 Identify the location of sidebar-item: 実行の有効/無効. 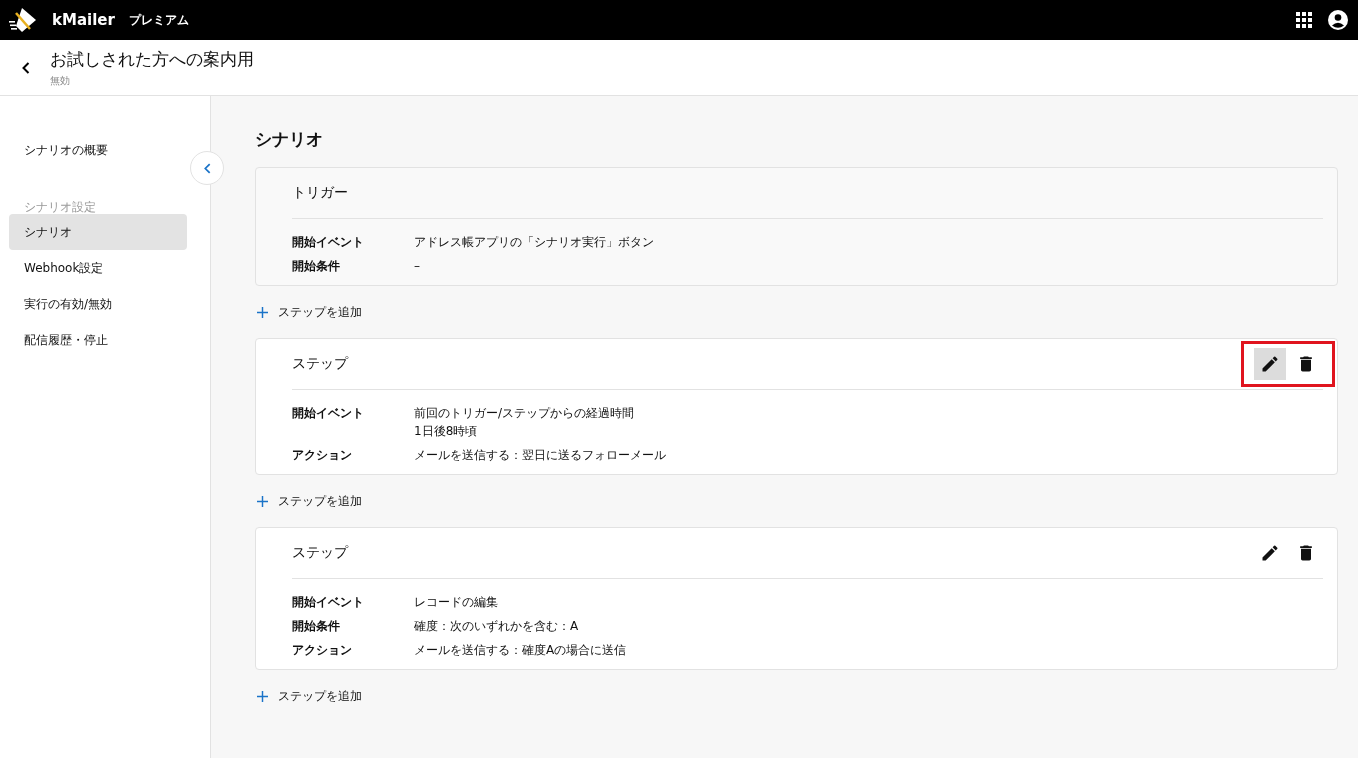
(98, 304).